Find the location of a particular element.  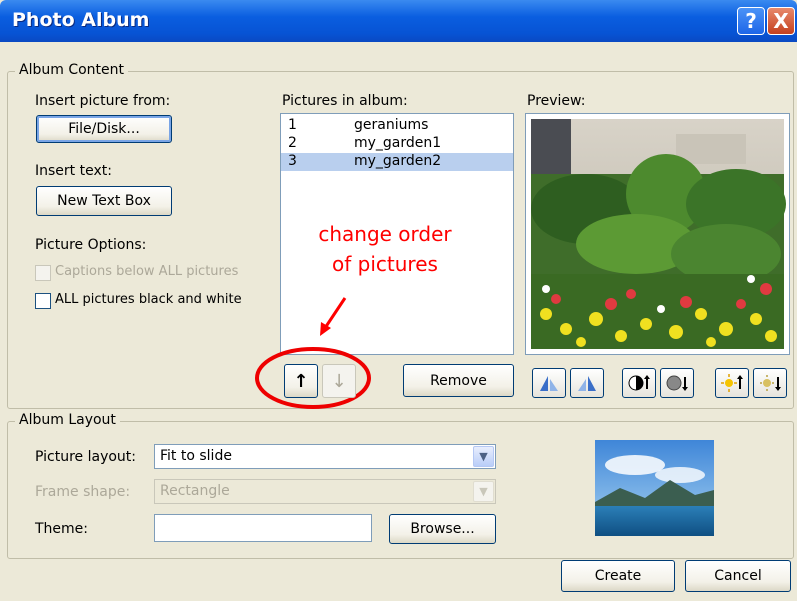

album-content-legend: Album Content is located at coordinates (71, 70).